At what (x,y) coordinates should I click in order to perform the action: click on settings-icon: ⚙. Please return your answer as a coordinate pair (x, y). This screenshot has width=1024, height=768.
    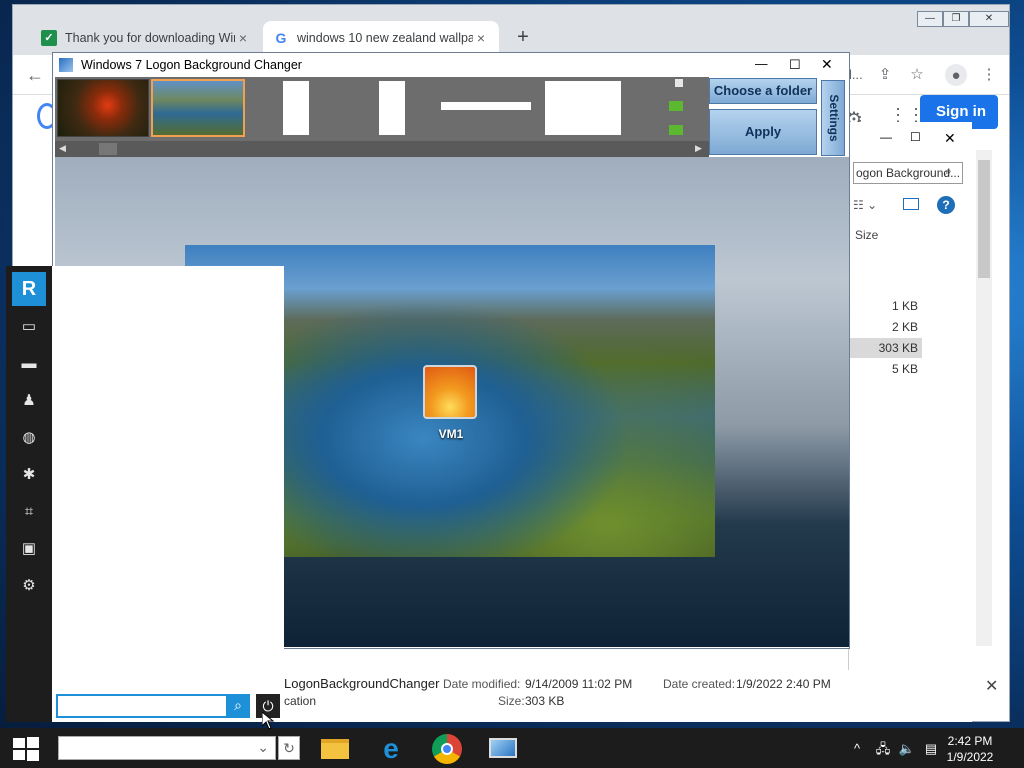
    Looking at the image, I should click on (29, 586).